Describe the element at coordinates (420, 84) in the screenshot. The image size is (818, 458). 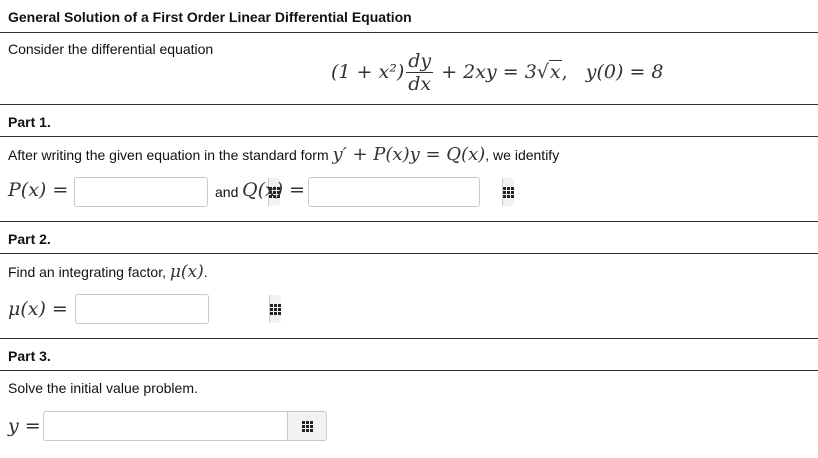
I see `fraction-denominator: dx` at that location.